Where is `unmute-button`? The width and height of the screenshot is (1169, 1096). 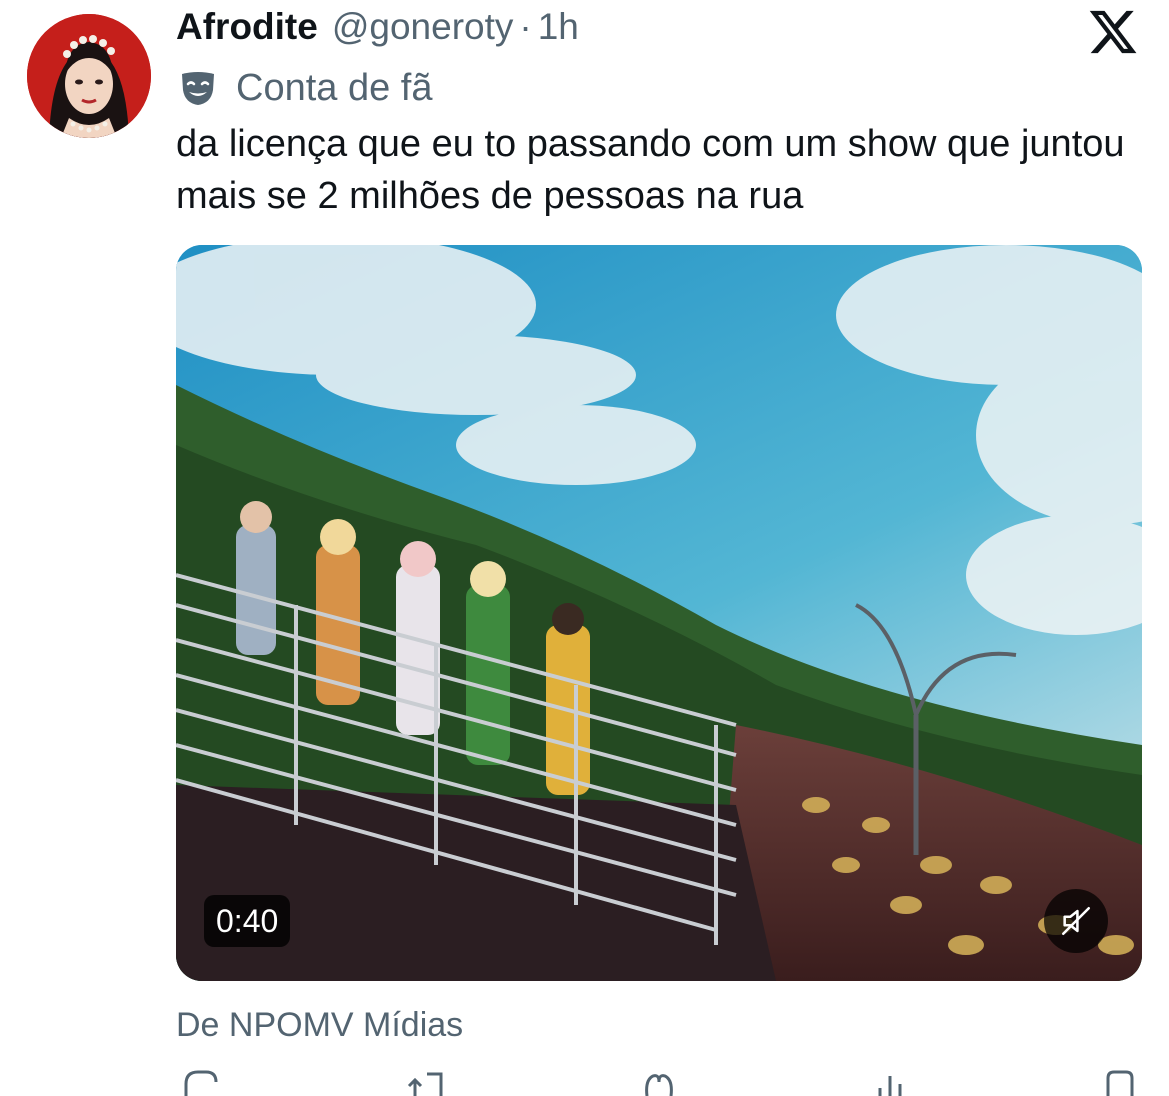
unmute-button is located at coordinates (1076, 921).